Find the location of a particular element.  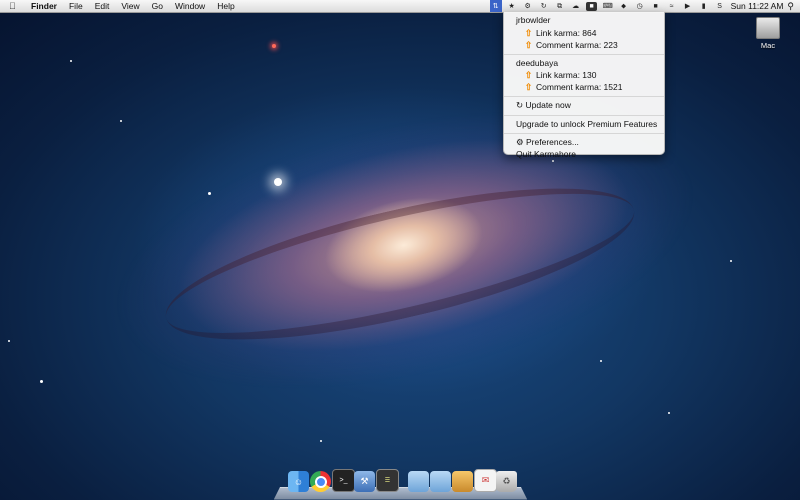

applications-folder-icon is located at coordinates (418, 481).